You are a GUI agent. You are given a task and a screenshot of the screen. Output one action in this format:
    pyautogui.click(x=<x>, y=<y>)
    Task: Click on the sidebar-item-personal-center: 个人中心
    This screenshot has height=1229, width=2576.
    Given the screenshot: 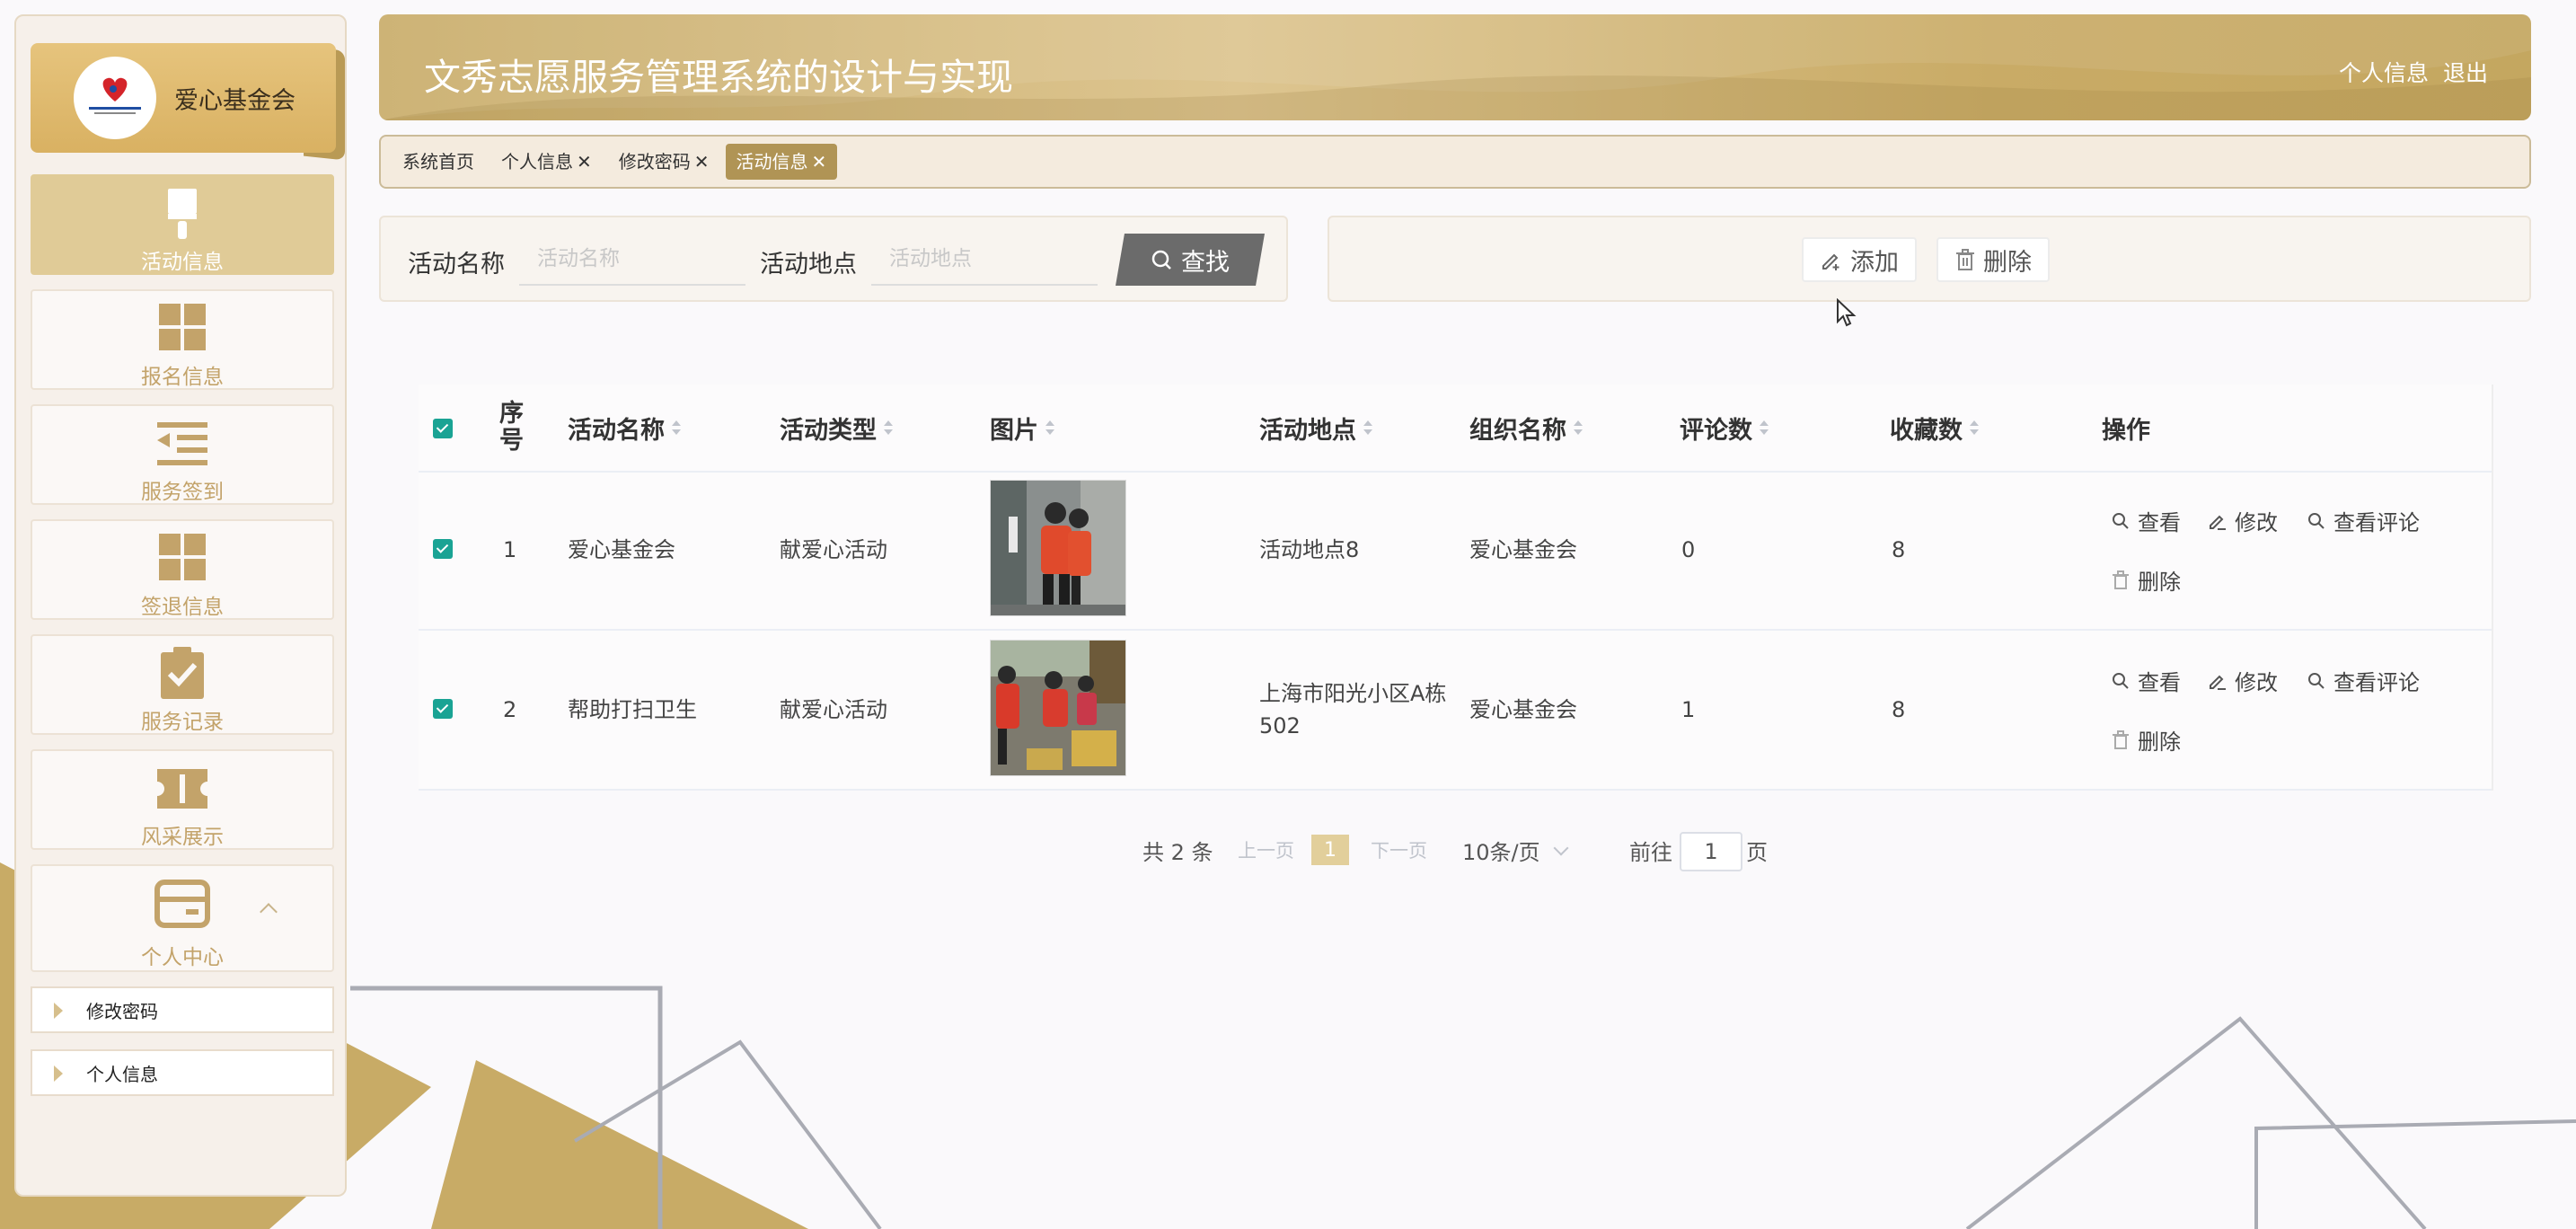 What is the action you would take?
    pyautogui.click(x=182, y=918)
    